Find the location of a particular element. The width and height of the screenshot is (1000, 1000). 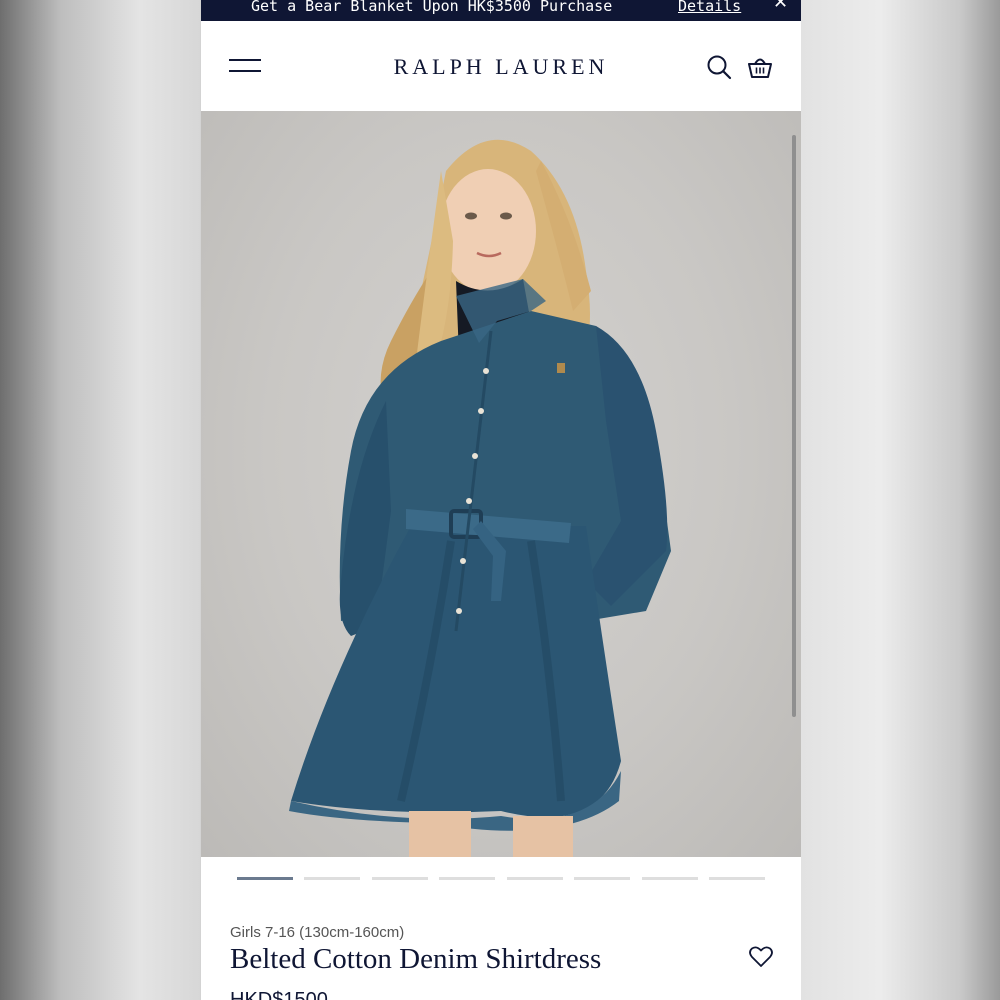

promo-details-link: Details is located at coordinates (709, 7).